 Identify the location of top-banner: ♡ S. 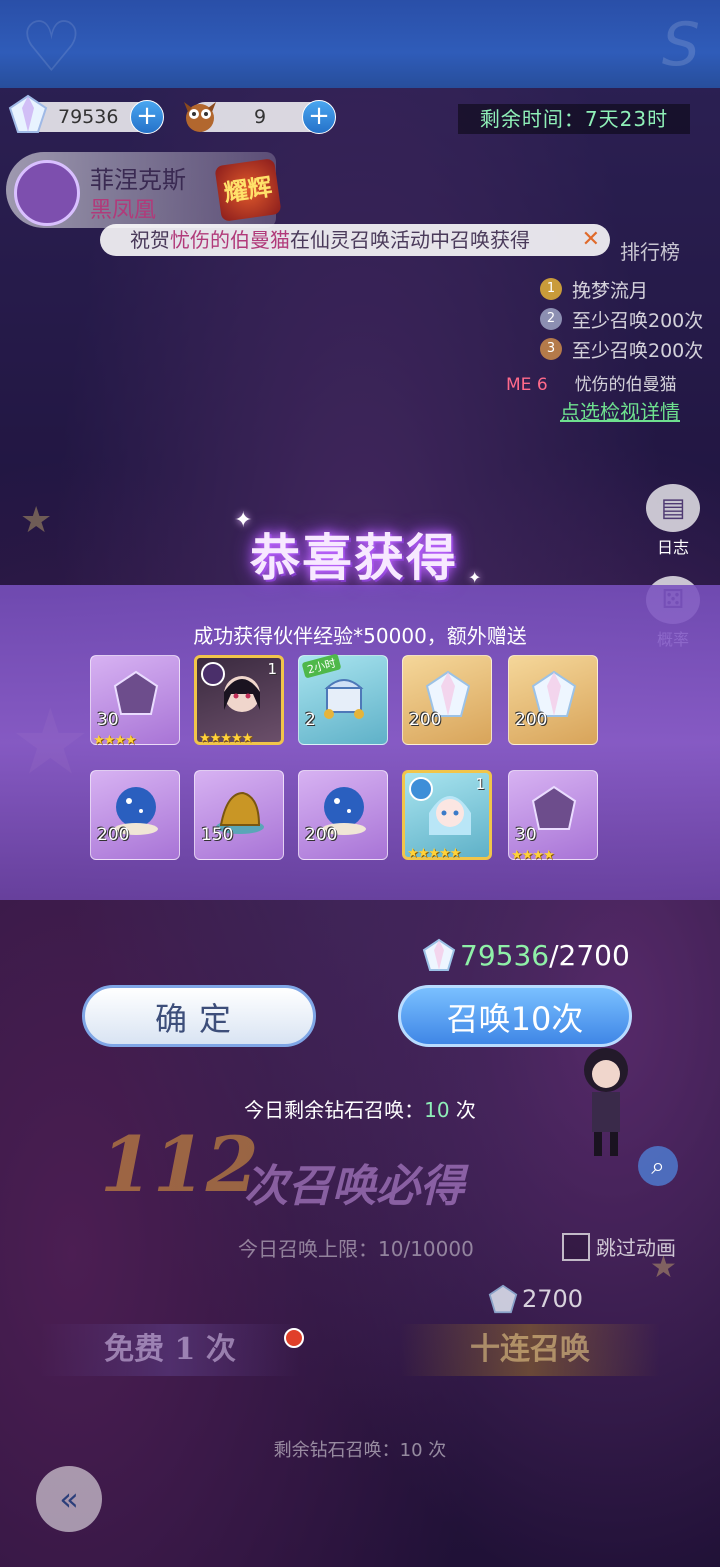
(360, 44).